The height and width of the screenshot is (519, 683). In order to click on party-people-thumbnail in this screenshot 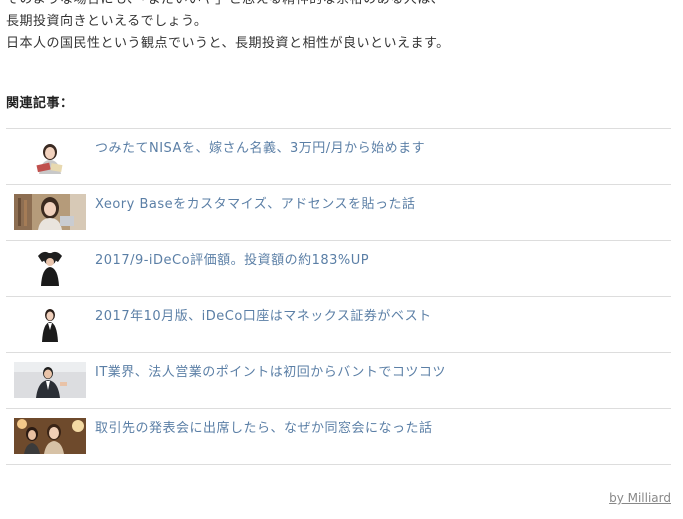, I will do `click(50, 436)`.